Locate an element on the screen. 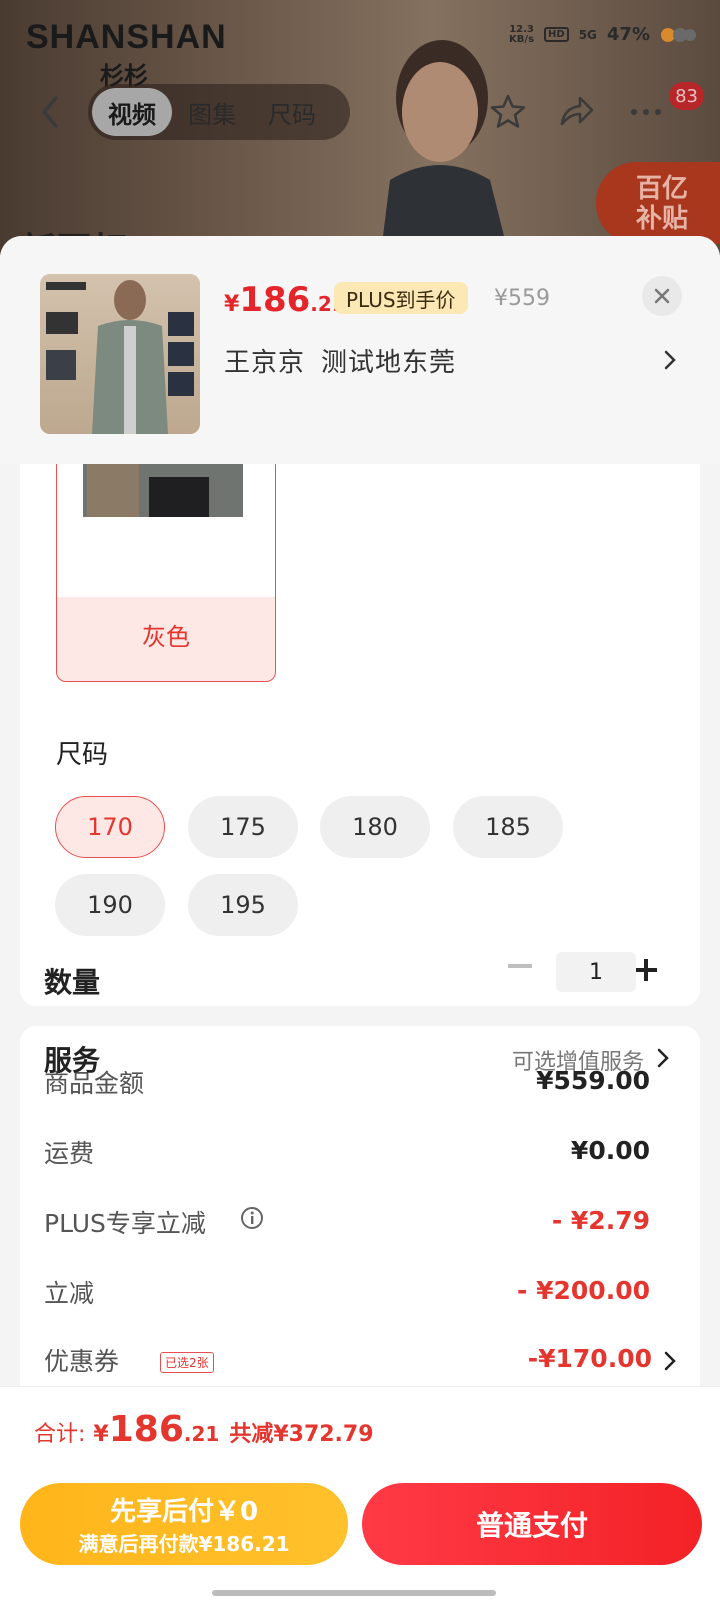  fee-row-coupon: 优惠券 已选2张 -¥170.00 is located at coordinates (360, 1362).